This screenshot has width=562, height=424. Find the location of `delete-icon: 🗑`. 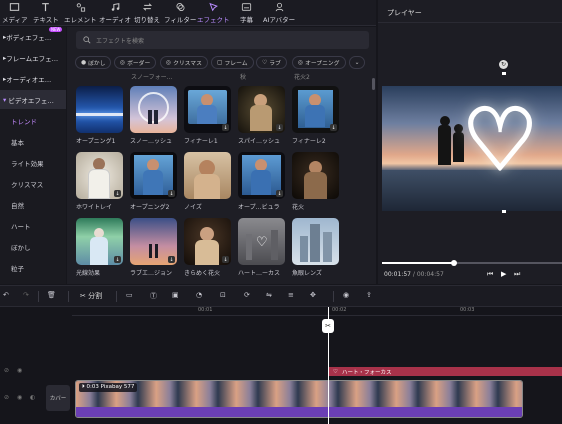

delete-icon: 🗑 is located at coordinates (52, 296).